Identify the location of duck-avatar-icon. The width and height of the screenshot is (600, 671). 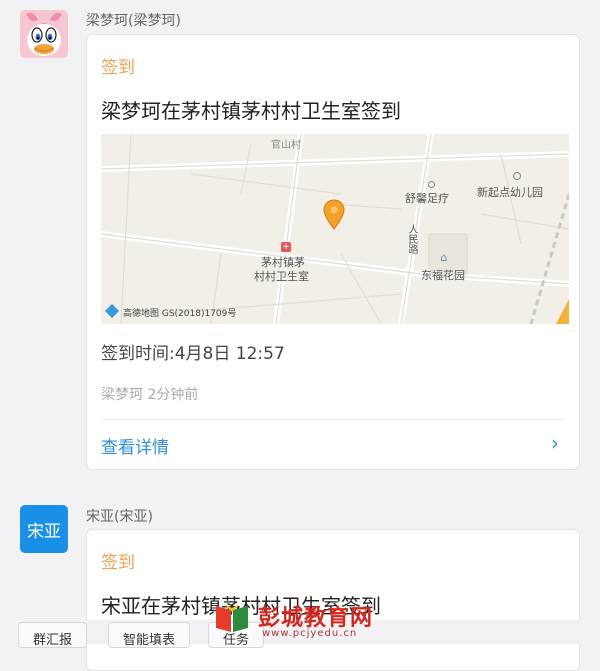
(44, 34).